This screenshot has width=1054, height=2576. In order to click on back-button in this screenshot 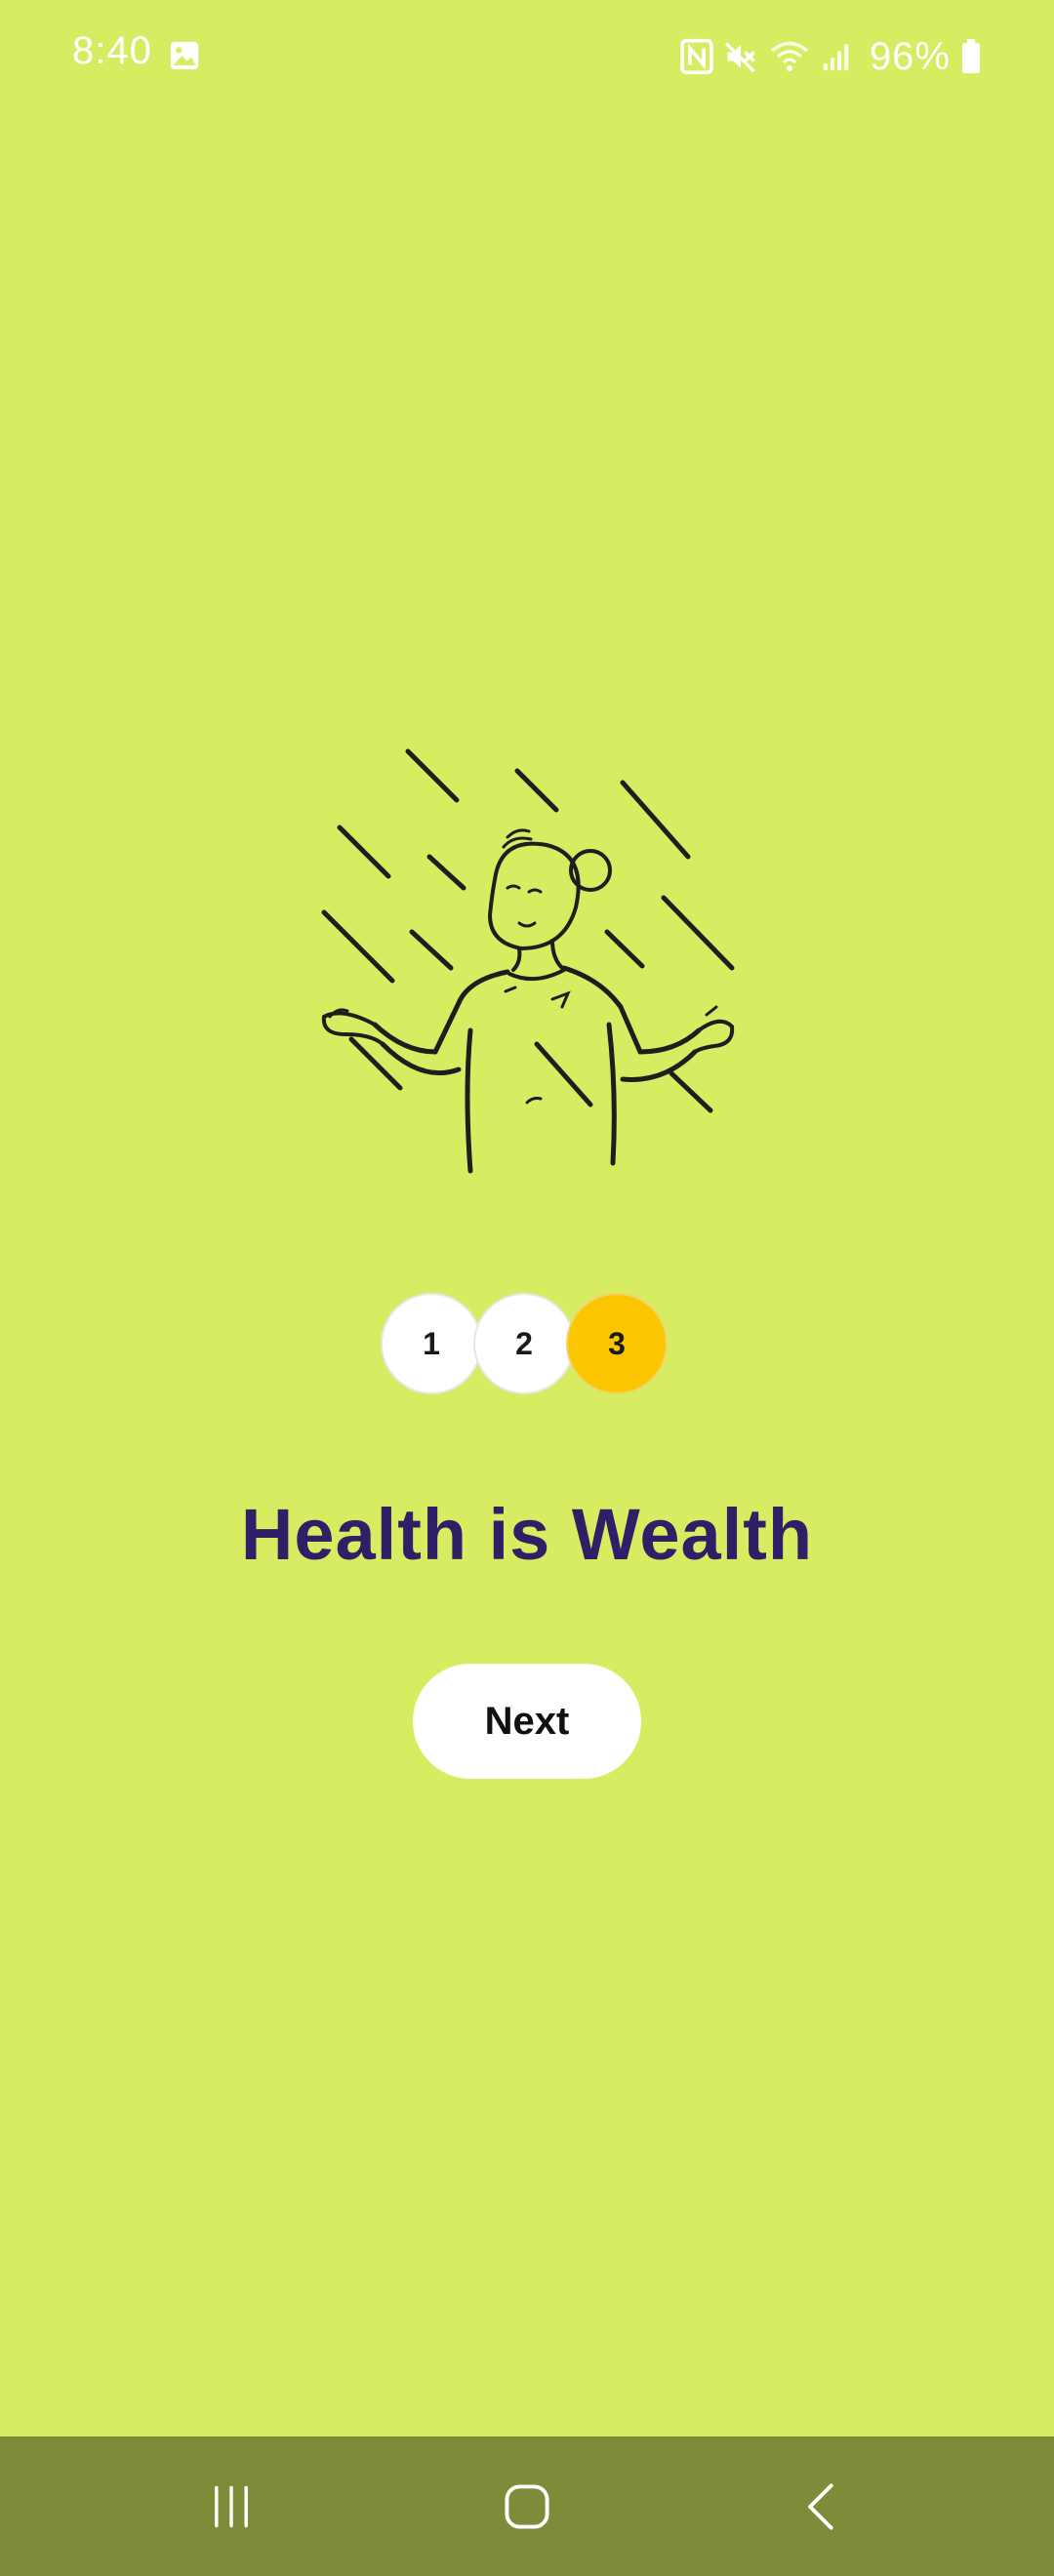, I will do `click(823, 2507)`.